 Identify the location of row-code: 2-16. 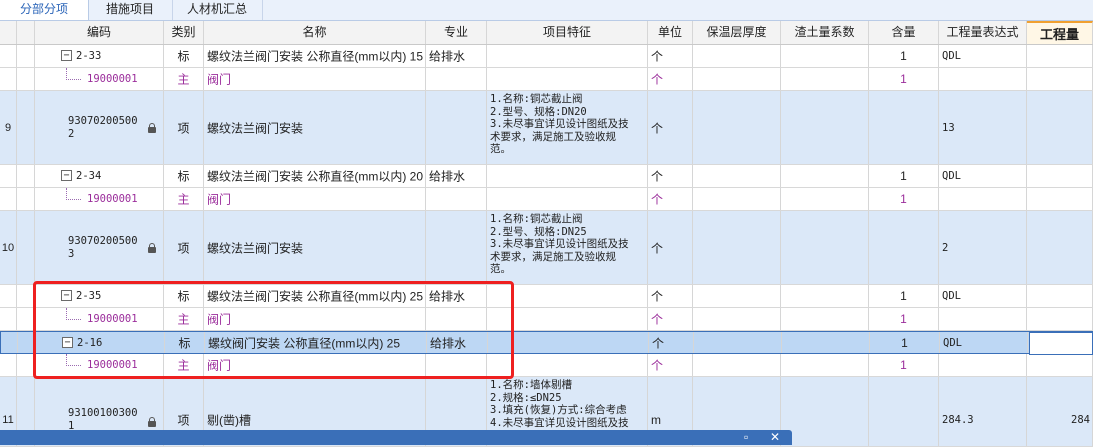
(90, 342).